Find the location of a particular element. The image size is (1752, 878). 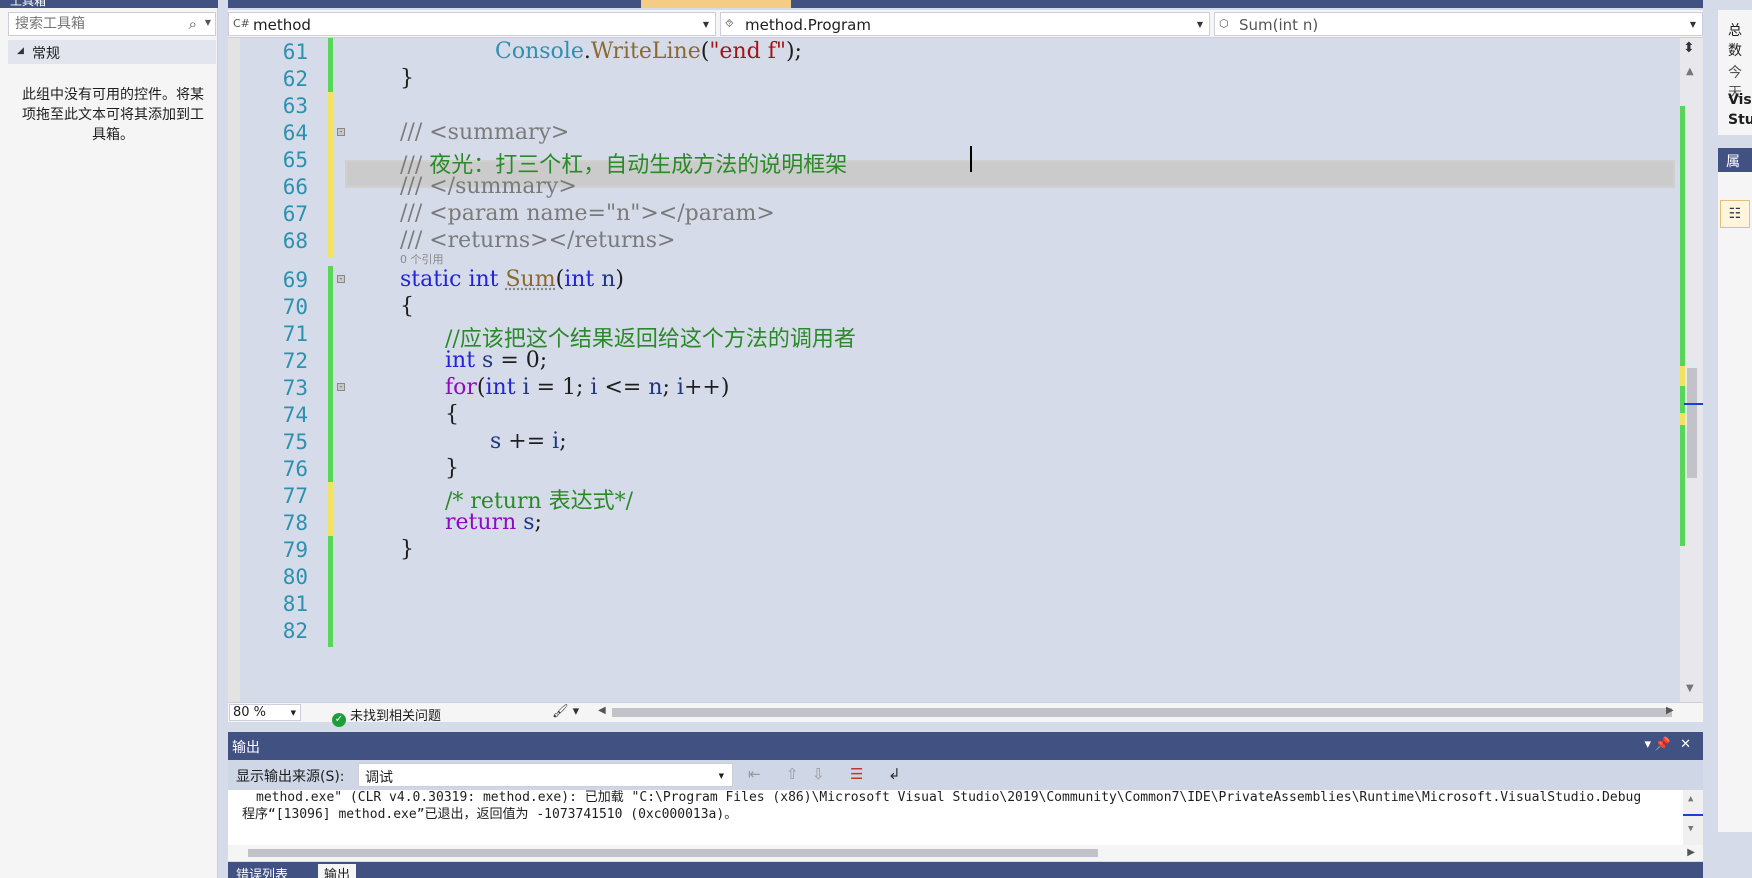

csharp-file-icon: C# is located at coordinates (241, 23).